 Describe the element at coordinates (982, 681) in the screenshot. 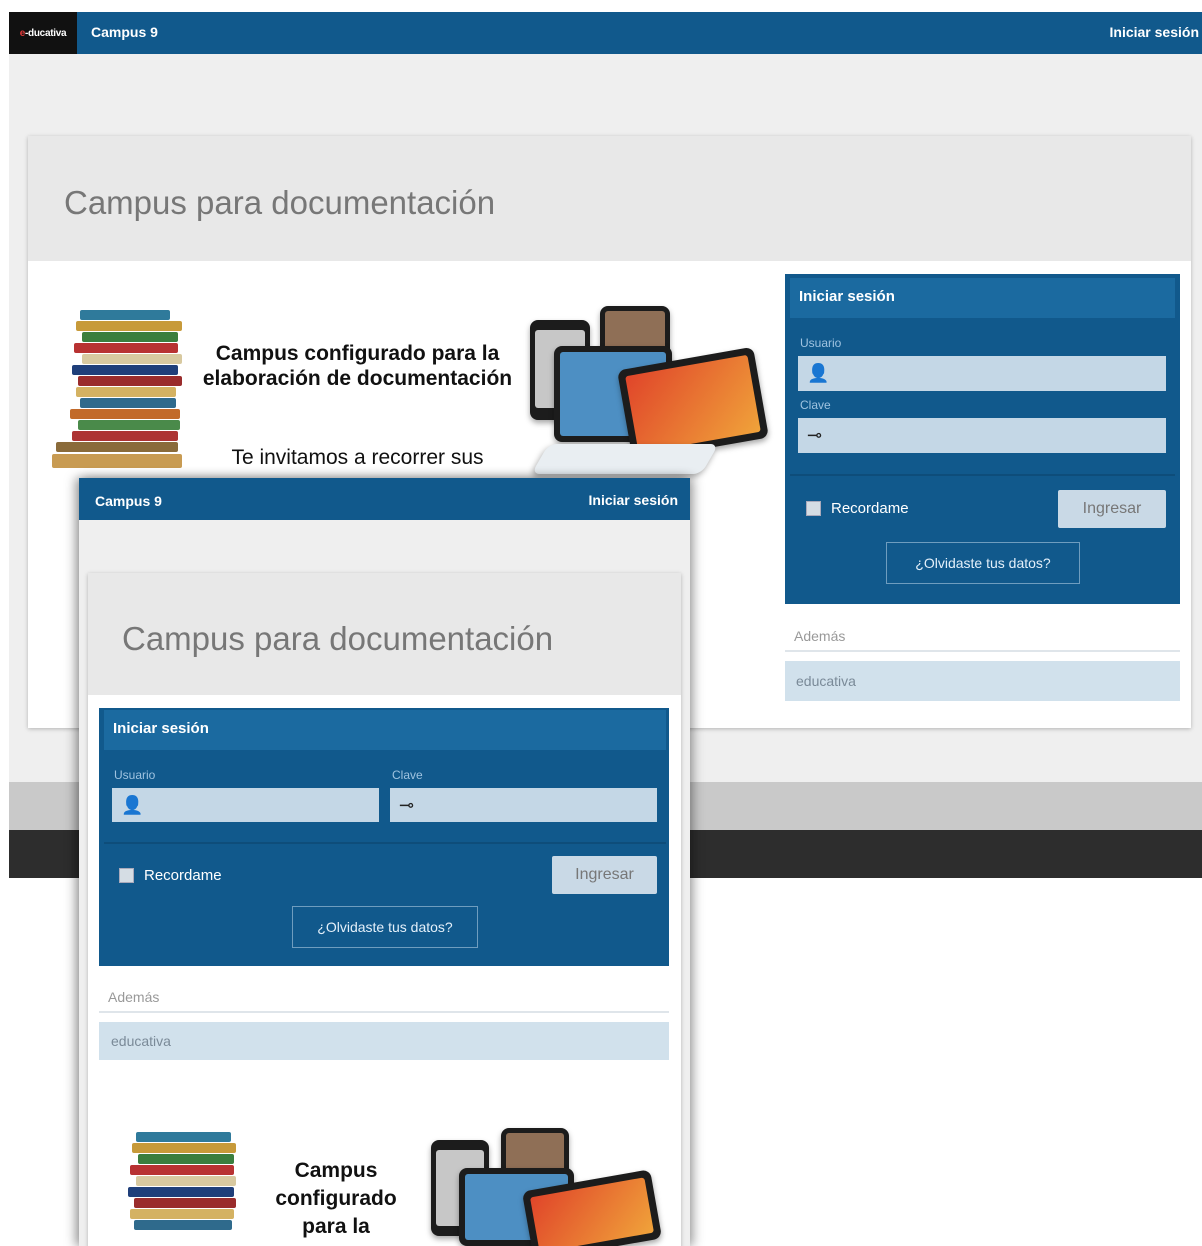

I see `educativa-link: educativa` at that location.